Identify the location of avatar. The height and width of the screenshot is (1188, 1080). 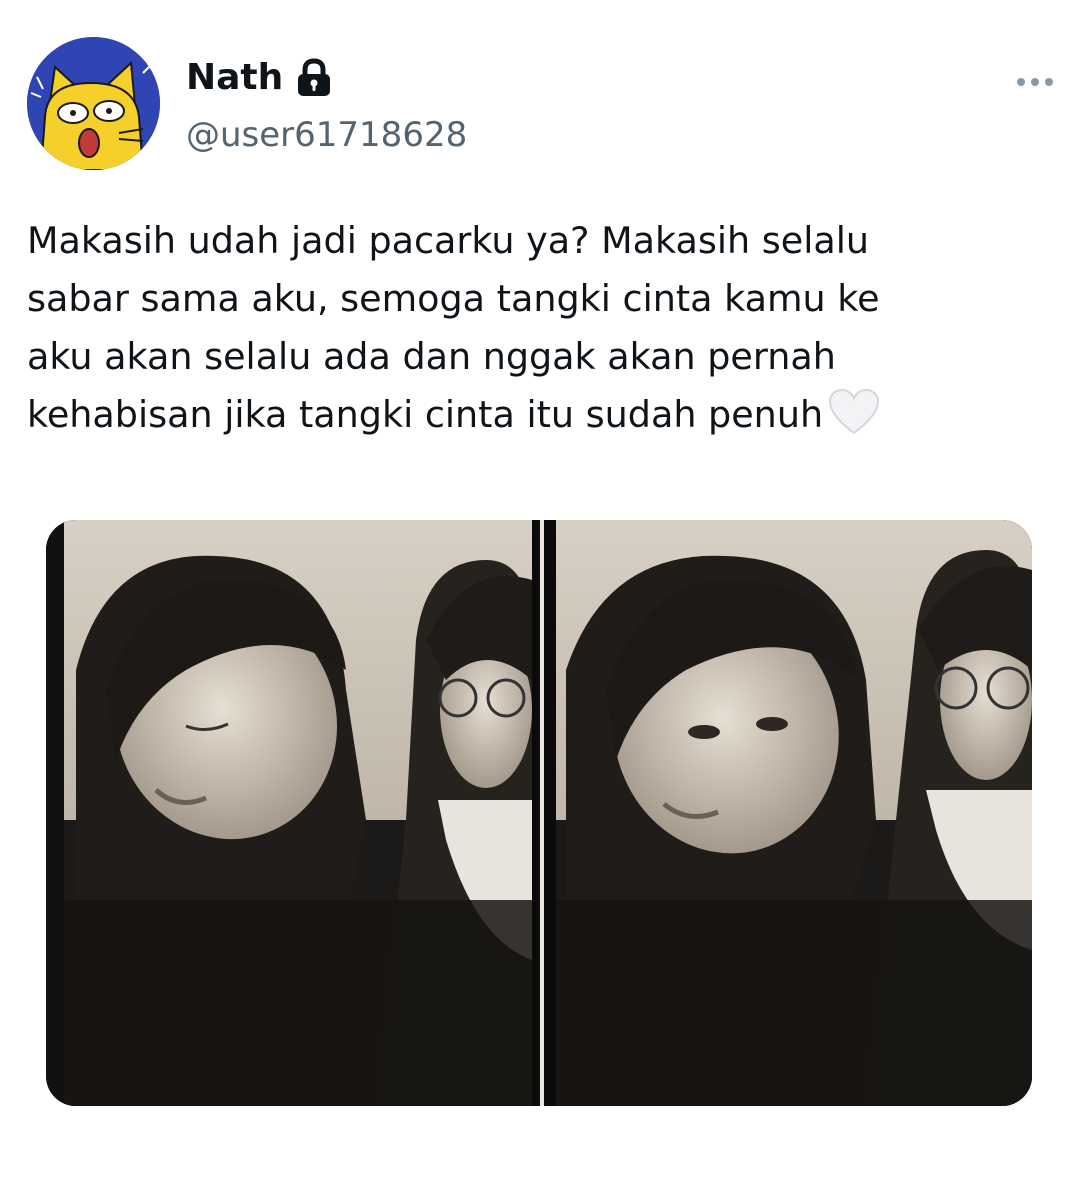
(93, 103).